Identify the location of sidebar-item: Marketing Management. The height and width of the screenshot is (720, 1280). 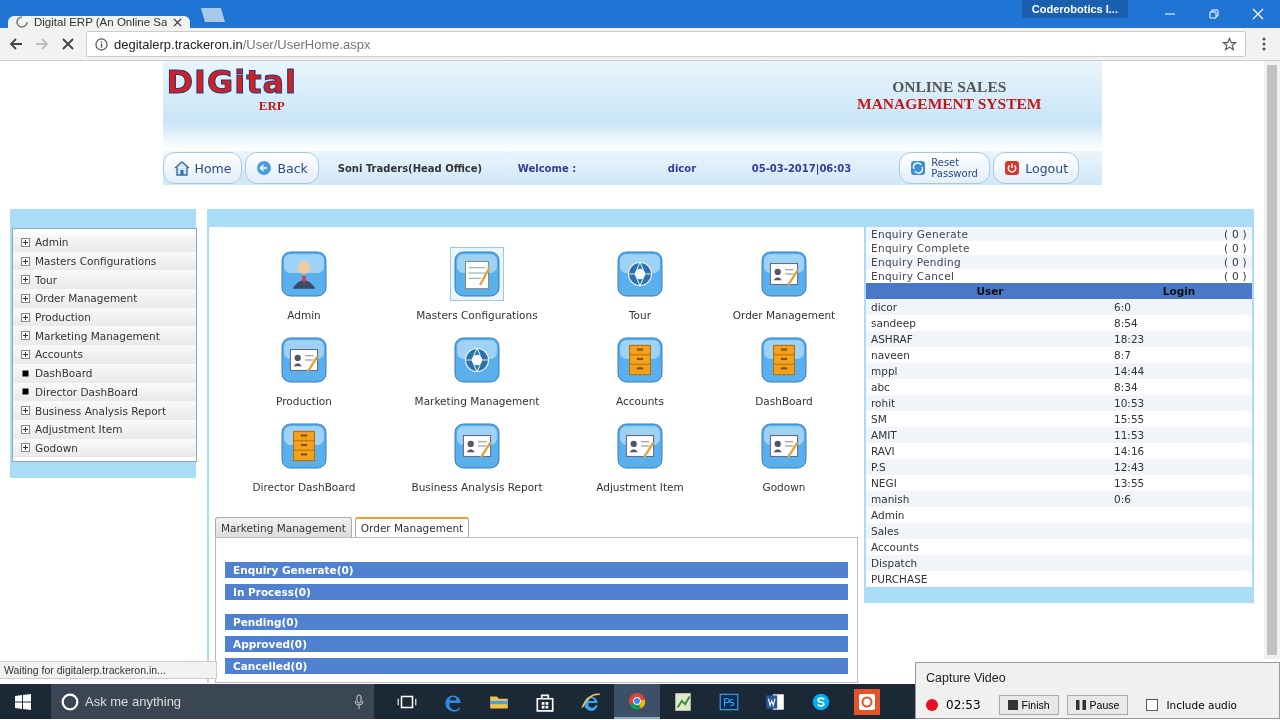
(104, 336).